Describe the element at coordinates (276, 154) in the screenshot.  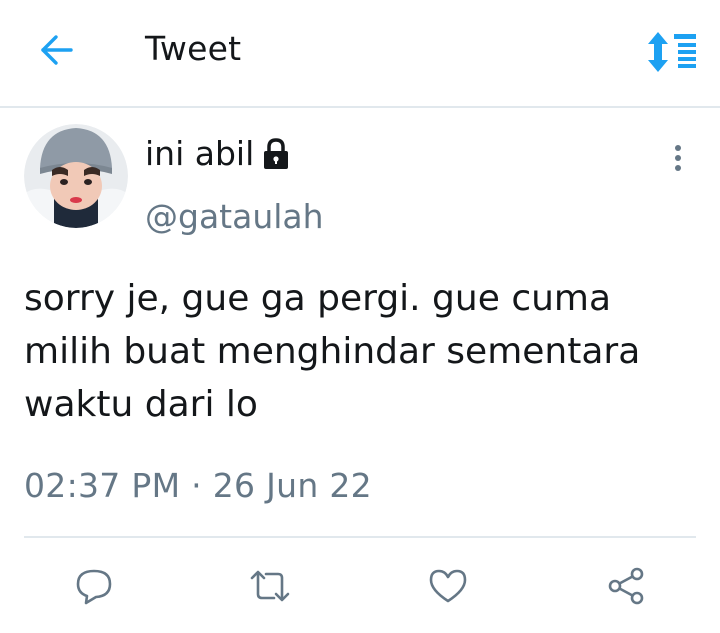
I see `lock-icon` at that location.